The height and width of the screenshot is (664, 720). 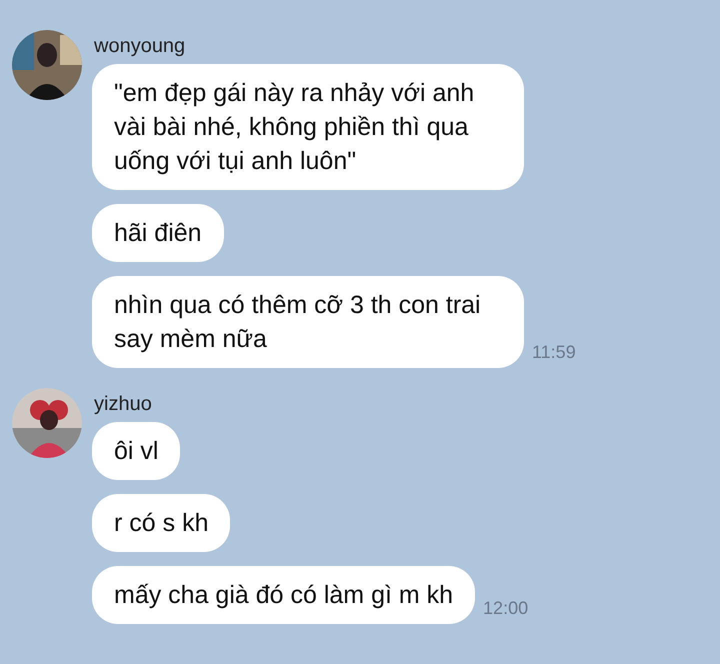 I want to click on timestamp: 12:00, so click(x=505, y=608).